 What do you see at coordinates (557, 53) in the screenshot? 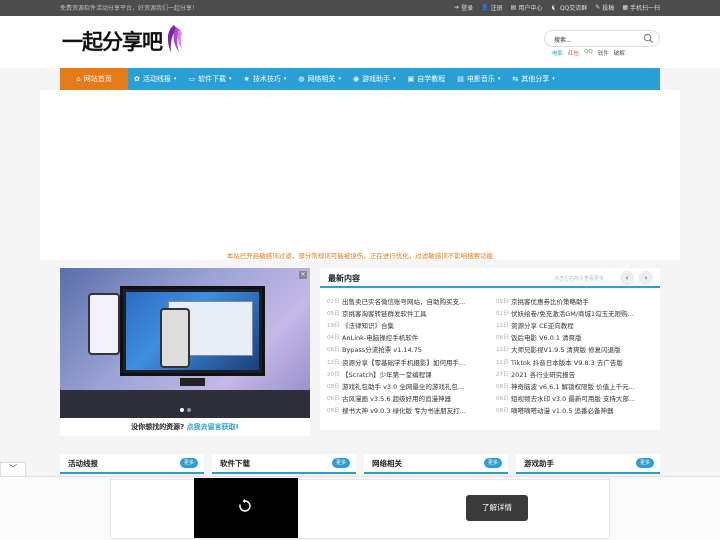
I see `hot-word-movie: 电影` at bounding box center [557, 53].